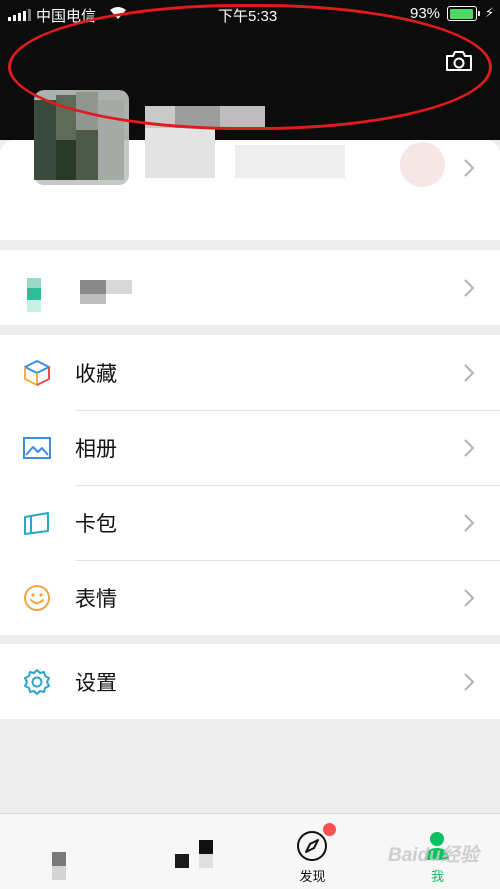  Describe the element at coordinates (96, 449) in the screenshot. I see `menu-item-label: 相册` at that location.